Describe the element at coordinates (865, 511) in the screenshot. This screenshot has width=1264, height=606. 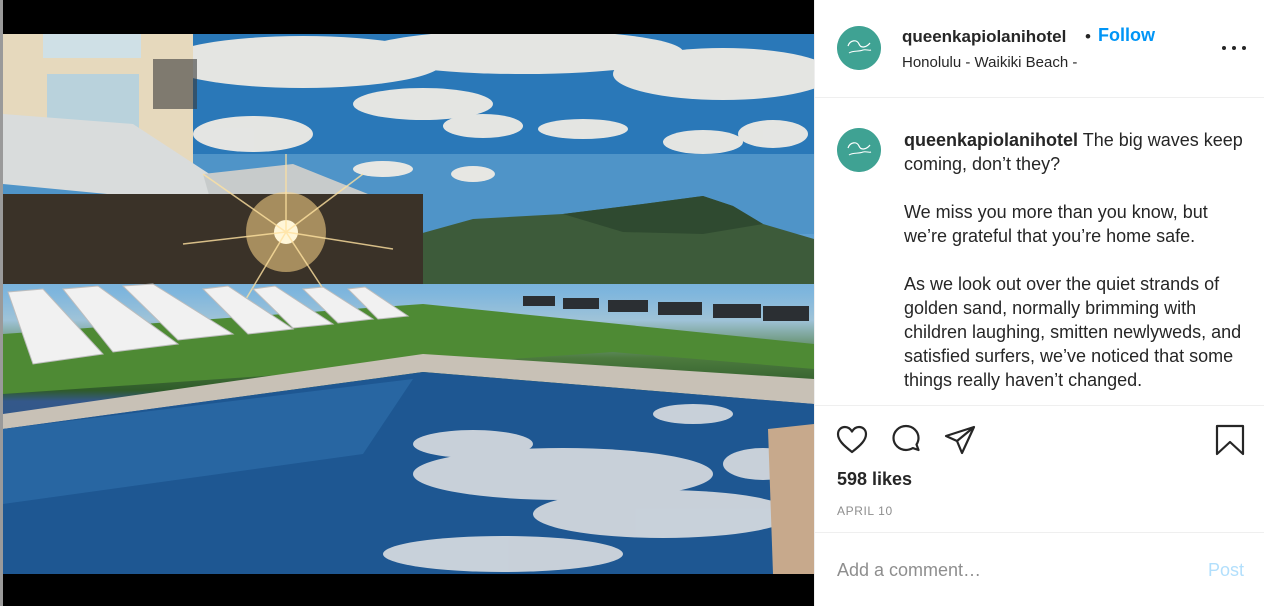
I see `post-date: APRIL 10` at that location.